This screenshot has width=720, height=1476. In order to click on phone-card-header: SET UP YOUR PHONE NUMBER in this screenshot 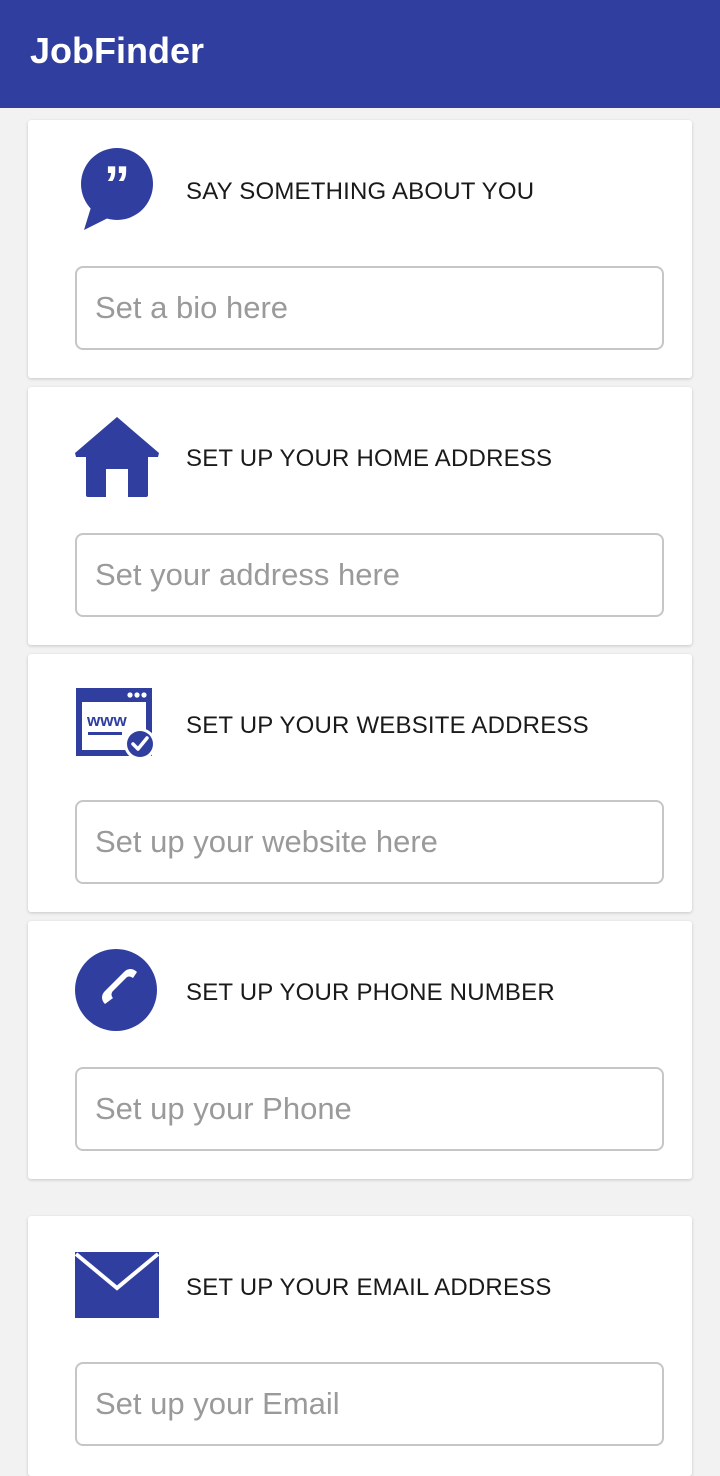, I will do `click(360, 979)`.